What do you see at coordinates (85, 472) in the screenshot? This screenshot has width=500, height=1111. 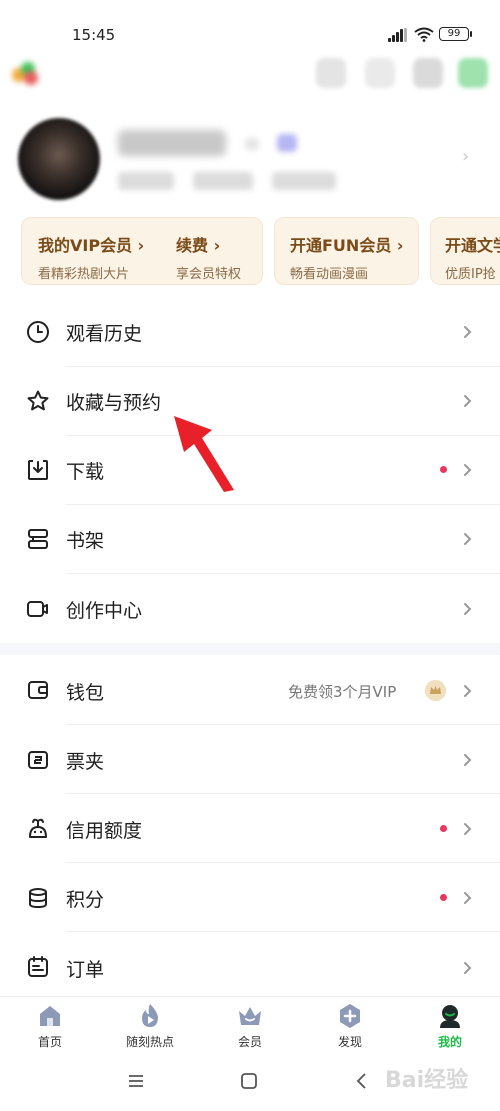 I see `menu-label: 下载` at bounding box center [85, 472].